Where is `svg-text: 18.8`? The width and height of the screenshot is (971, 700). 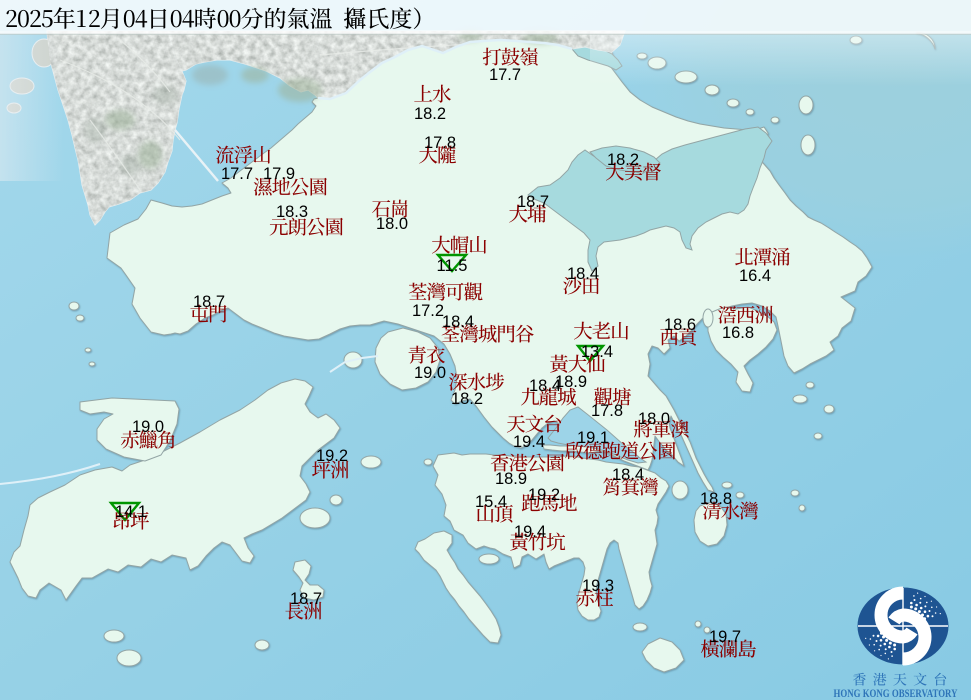
svg-text: 18.8 is located at coordinates (716, 499).